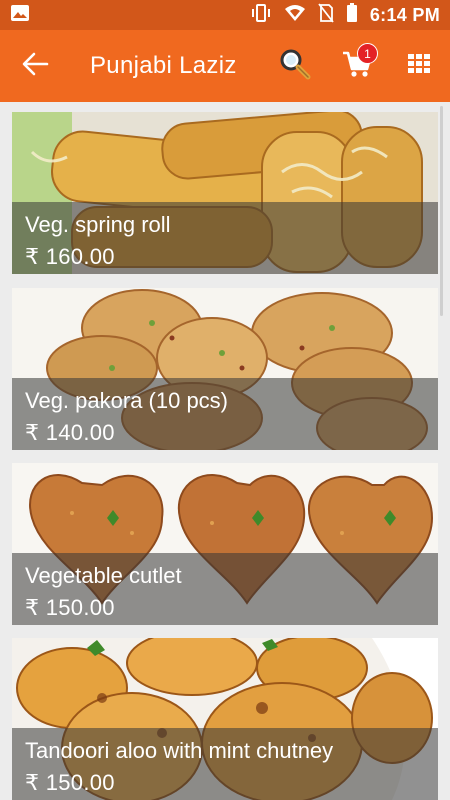 This screenshot has height=800, width=450. What do you see at coordinates (225, 15) in the screenshot?
I see `status-bar: 6:14 PM` at bounding box center [225, 15].